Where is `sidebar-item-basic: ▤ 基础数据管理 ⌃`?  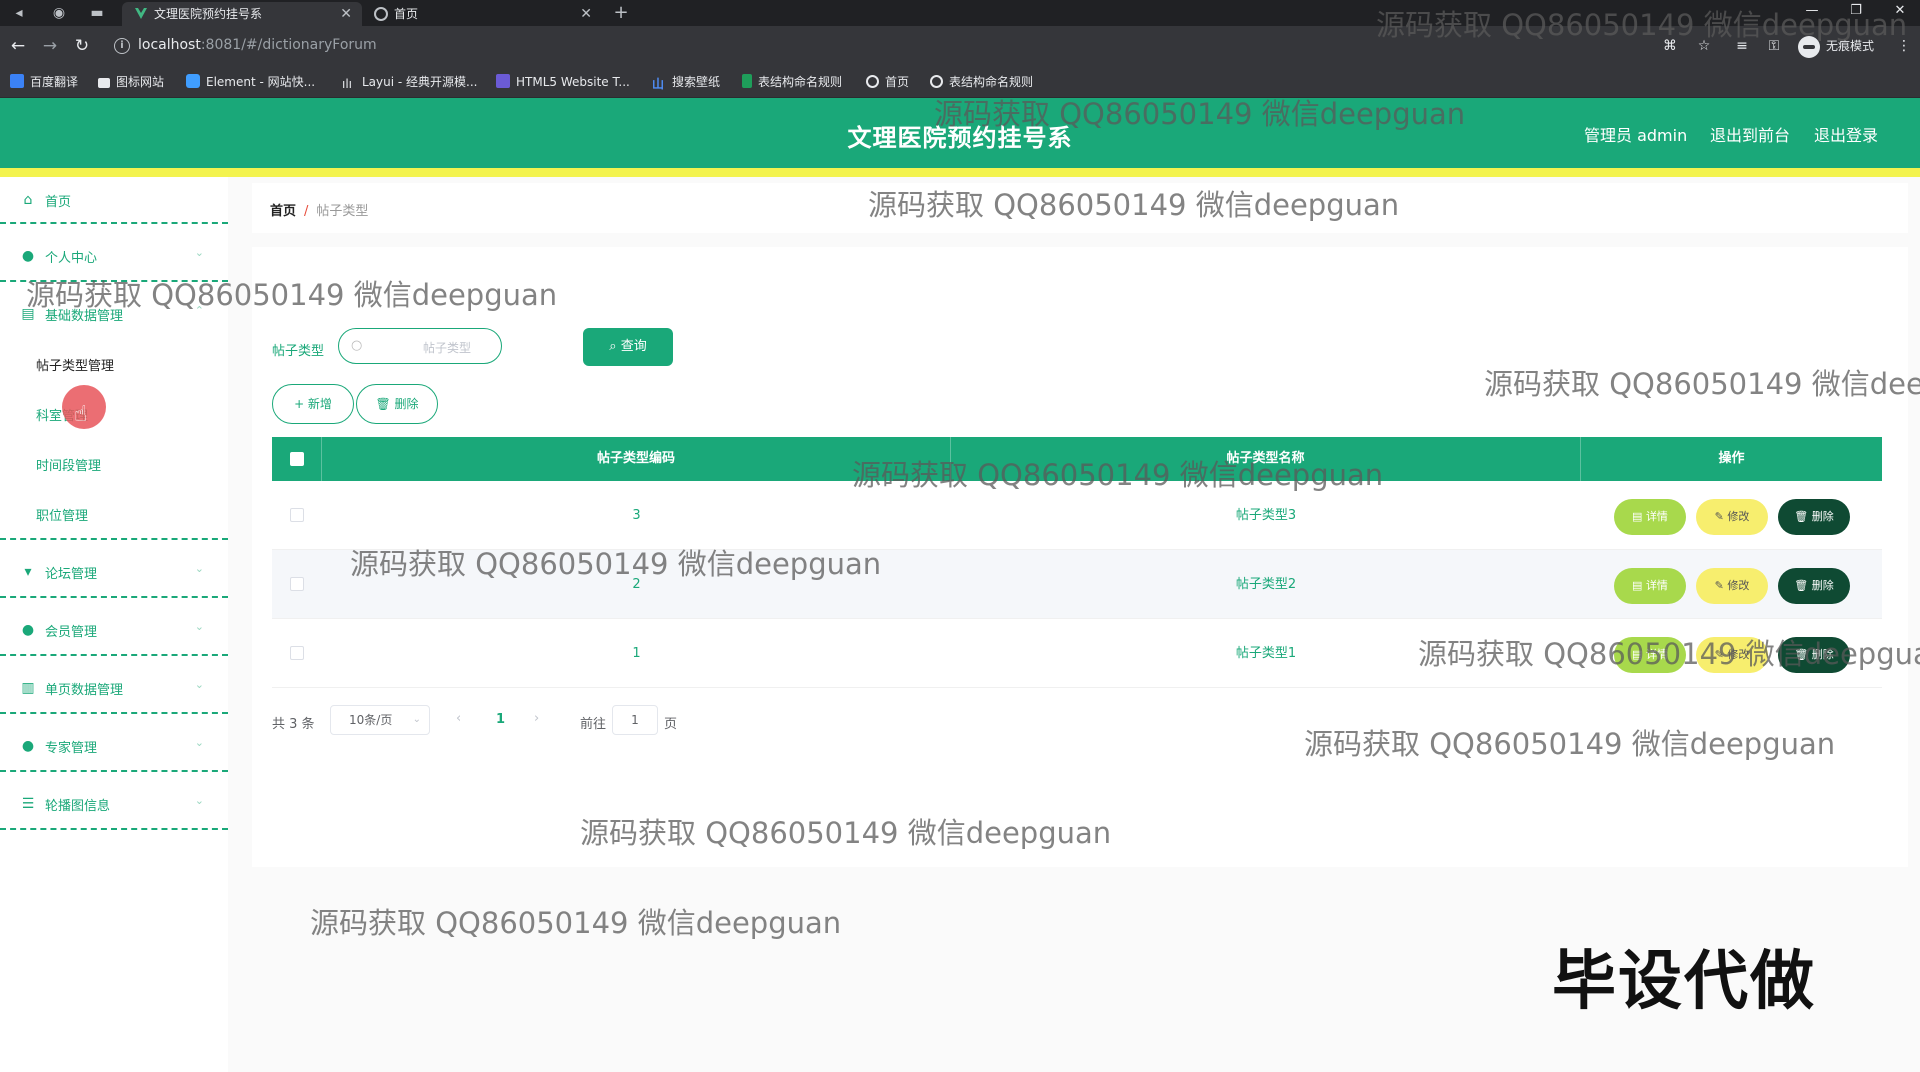
sidebar-item-basic: ▤ 基础数据管理 ⌃ is located at coordinates (114, 314).